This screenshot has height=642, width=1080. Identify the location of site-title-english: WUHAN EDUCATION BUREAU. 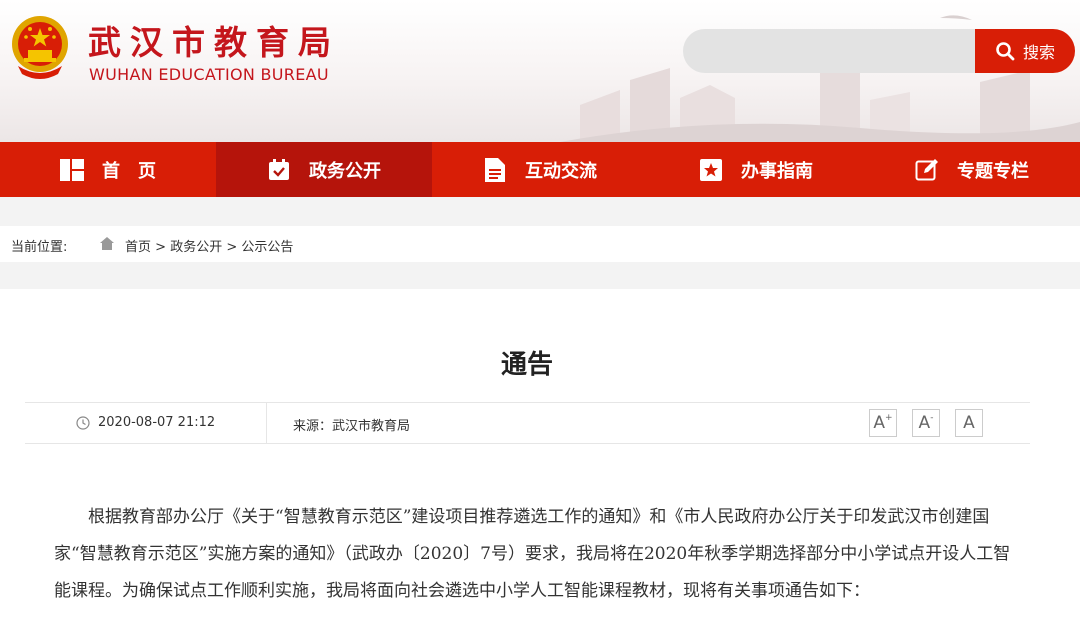
(209, 74).